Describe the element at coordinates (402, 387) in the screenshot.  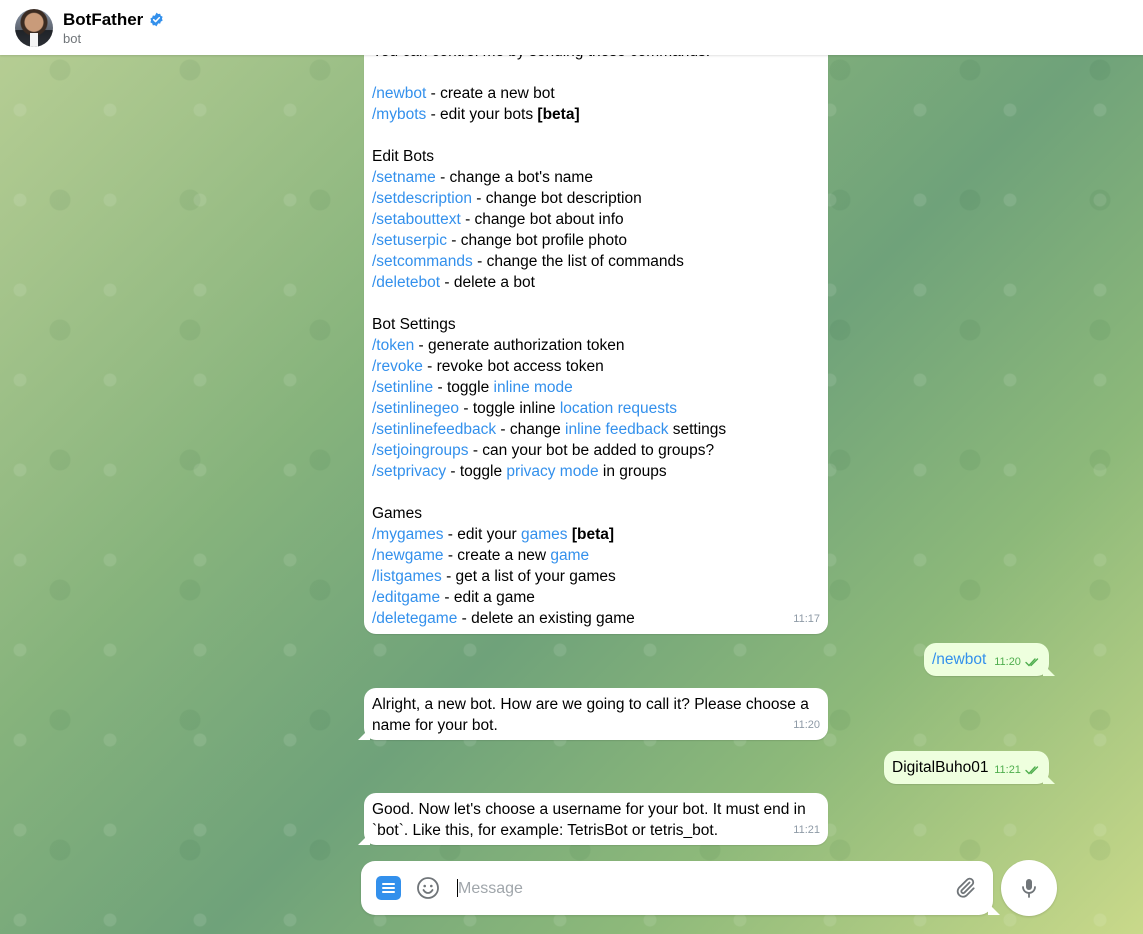
I see `command-link: /setinline` at that location.